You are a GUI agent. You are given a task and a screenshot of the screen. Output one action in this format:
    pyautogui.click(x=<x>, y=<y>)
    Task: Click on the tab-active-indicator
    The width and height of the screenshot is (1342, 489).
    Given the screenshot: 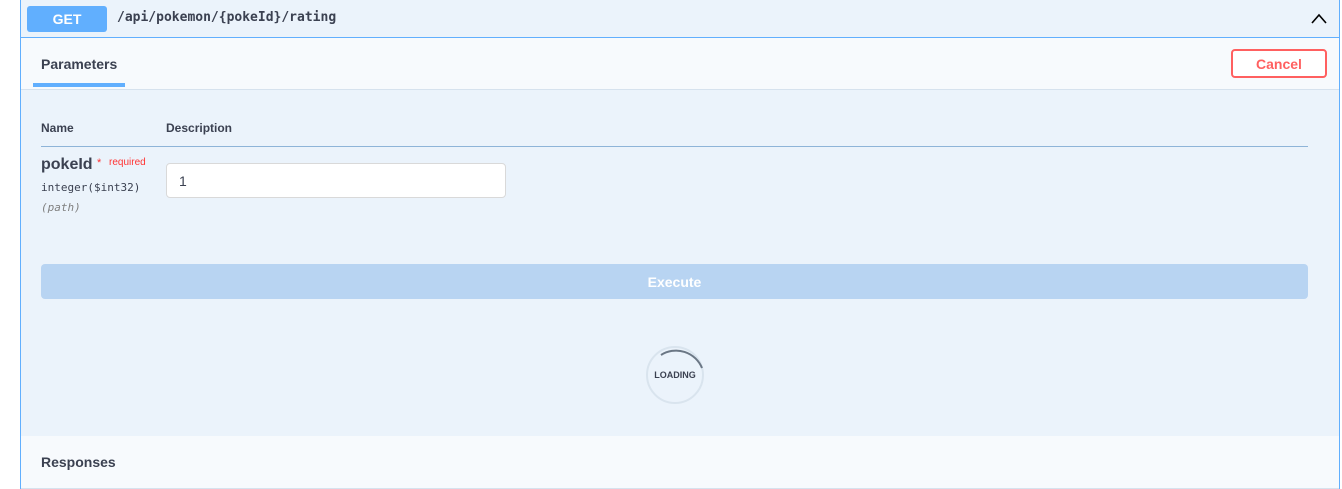 What is the action you would take?
    pyautogui.click(x=79, y=85)
    